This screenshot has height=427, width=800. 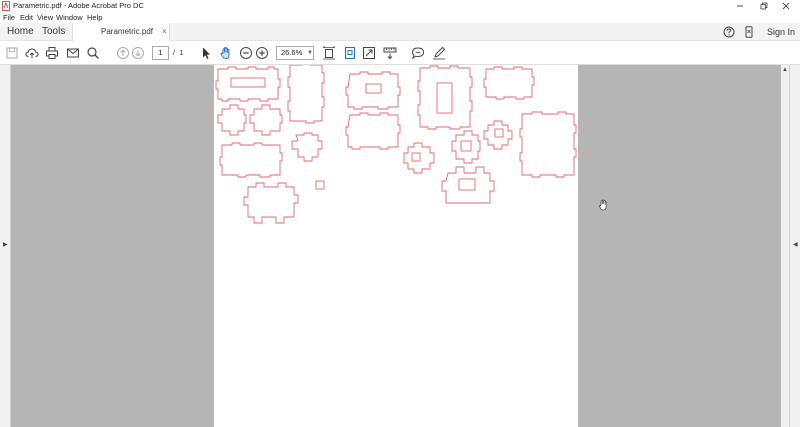 What do you see at coordinates (181, 52) in the screenshot?
I see `total-pages: 1` at bounding box center [181, 52].